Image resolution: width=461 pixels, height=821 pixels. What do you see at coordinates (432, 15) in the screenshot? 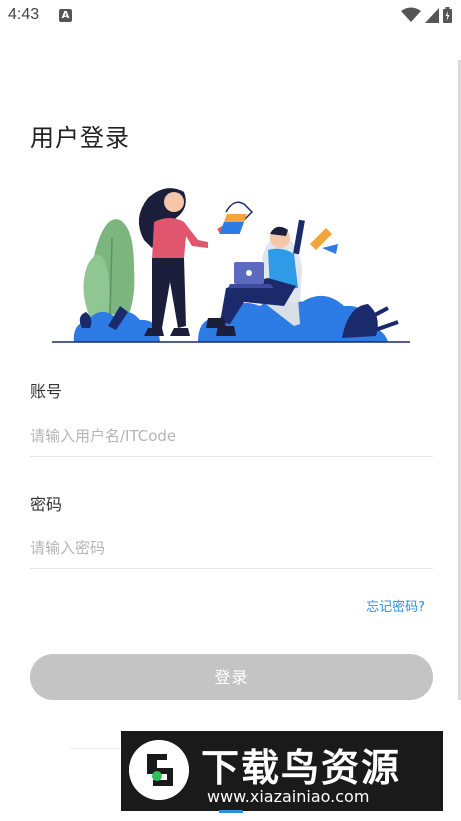
I see `signal-icon` at bounding box center [432, 15].